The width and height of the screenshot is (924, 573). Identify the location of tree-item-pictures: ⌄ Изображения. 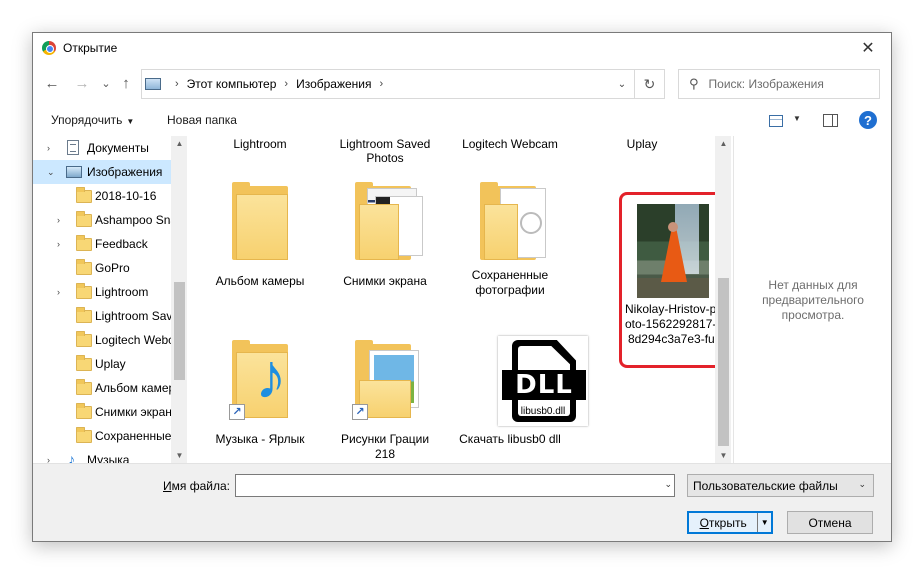
(110, 172).